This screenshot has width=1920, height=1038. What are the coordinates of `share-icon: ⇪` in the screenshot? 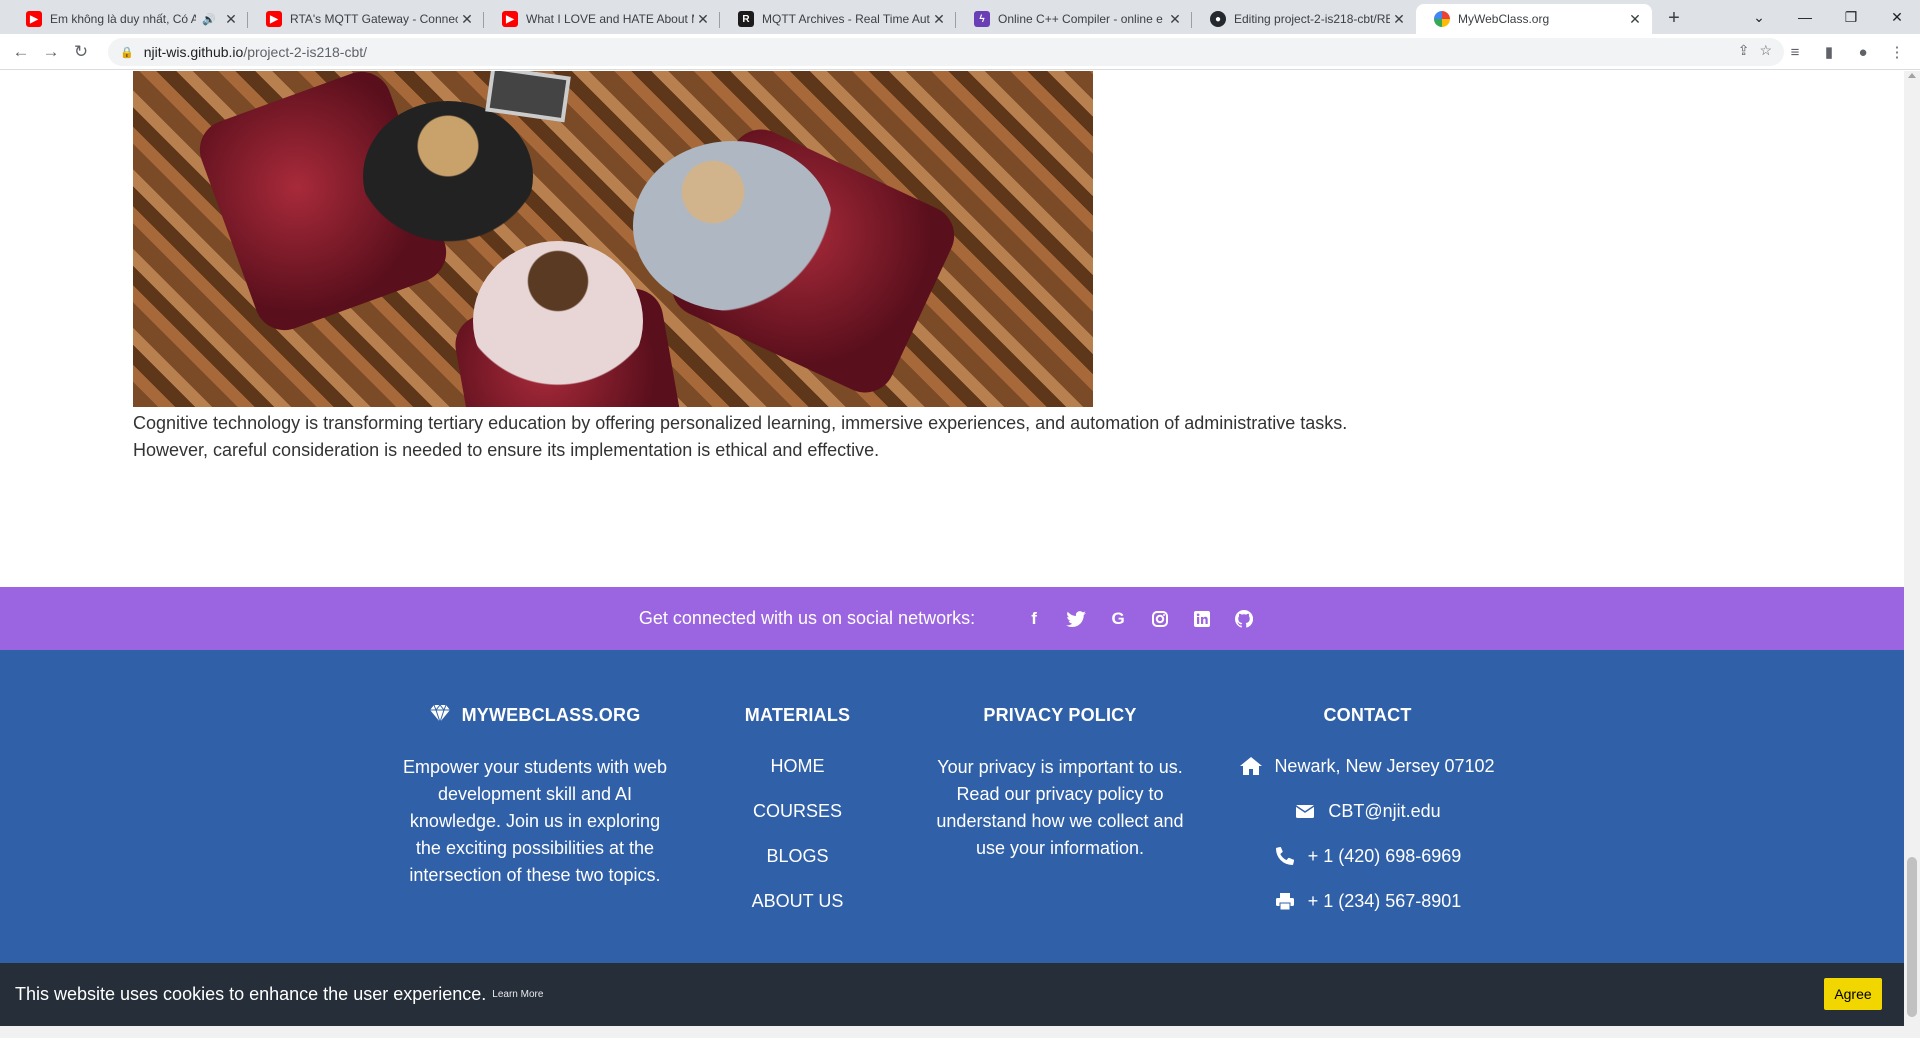 It's located at (1744, 50).